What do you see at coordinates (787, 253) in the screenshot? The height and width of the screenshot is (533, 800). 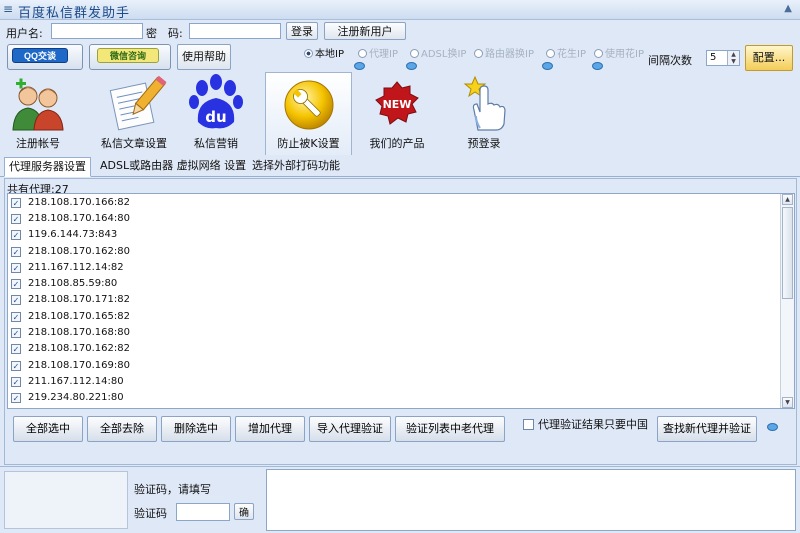 I see `scrollbar-thumb` at bounding box center [787, 253].